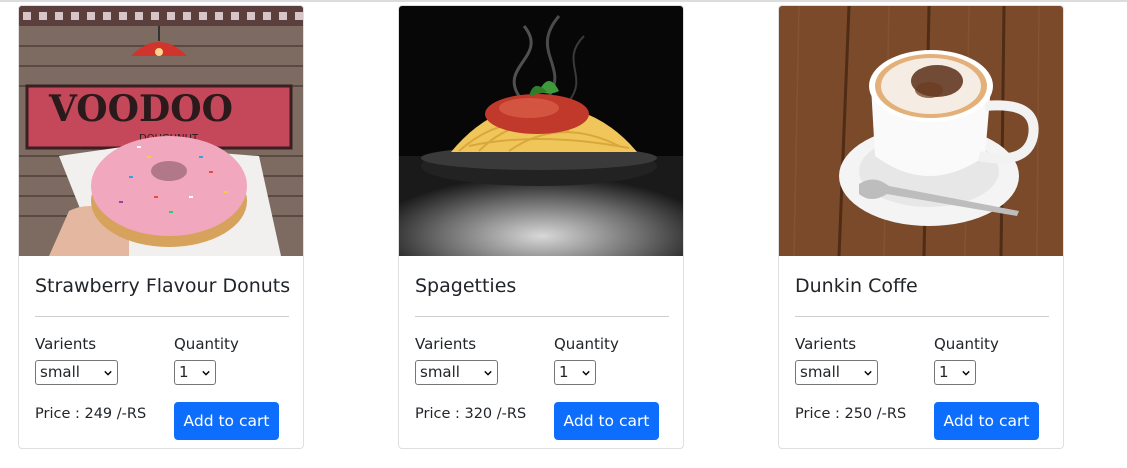 This screenshot has width=1127, height=468. Describe the element at coordinates (471, 414) in the screenshot. I see `product-price: Price : 320 /-RS` at that location.